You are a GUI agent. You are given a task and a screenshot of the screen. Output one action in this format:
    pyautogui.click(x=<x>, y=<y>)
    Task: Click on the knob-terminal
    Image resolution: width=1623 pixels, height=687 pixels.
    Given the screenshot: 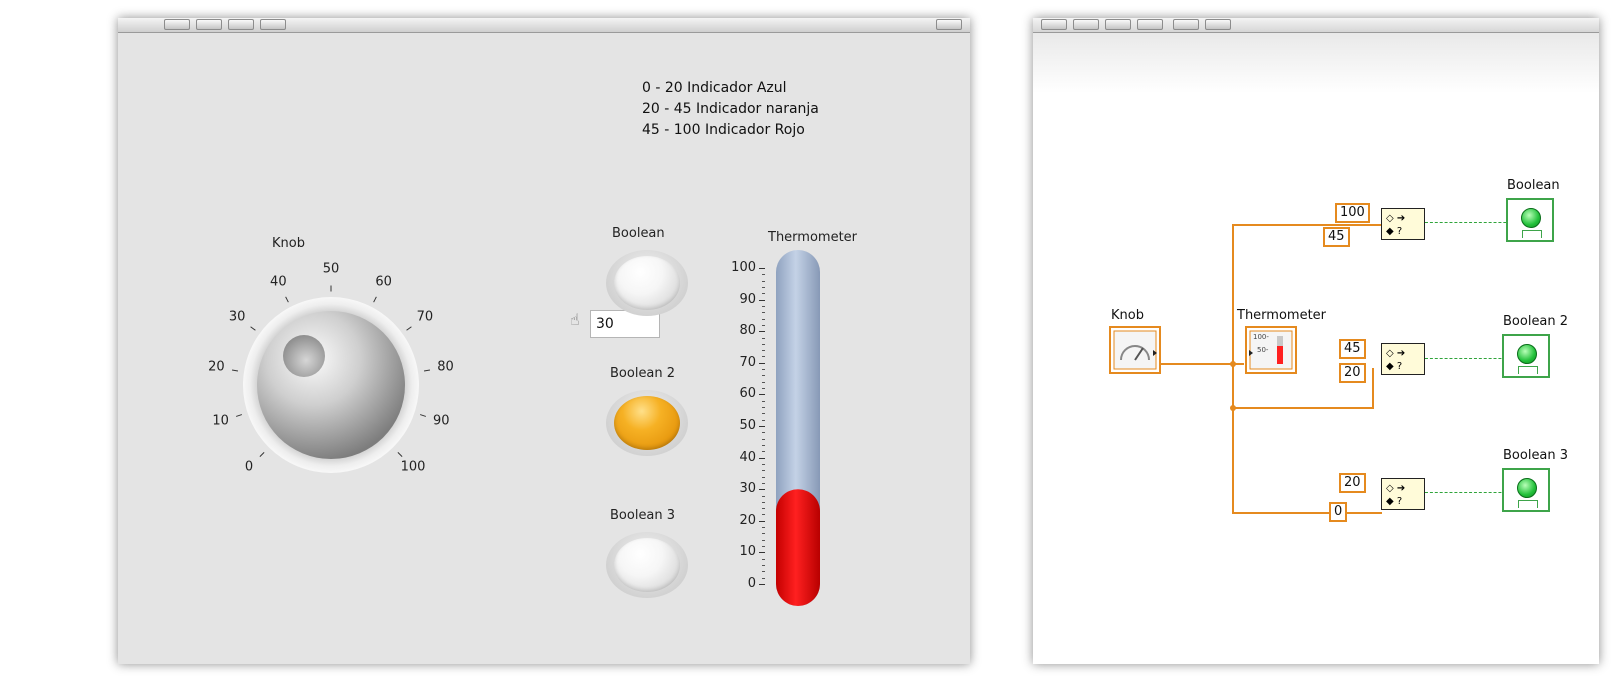 What is the action you would take?
    pyautogui.click(x=1135, y=350)
    